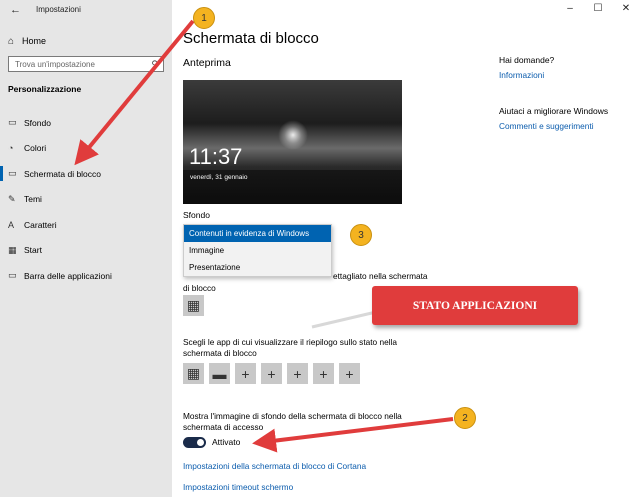 This screenshot has height=497, width=640. Describe the element at coordinates (546, 126) in the screenshot. I see `feedback-link: Commenti e suggerimenti` at that location.